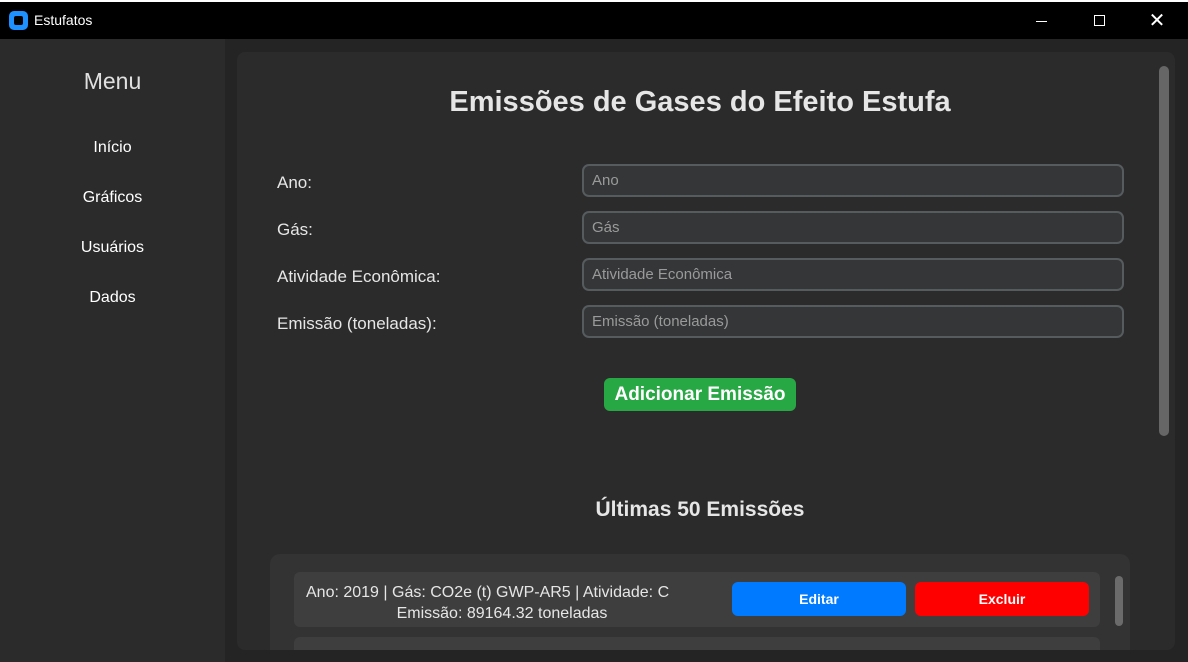 The height and width of the screenshot is (662, 1188). I want to click on emission-input, so click(853, 321).